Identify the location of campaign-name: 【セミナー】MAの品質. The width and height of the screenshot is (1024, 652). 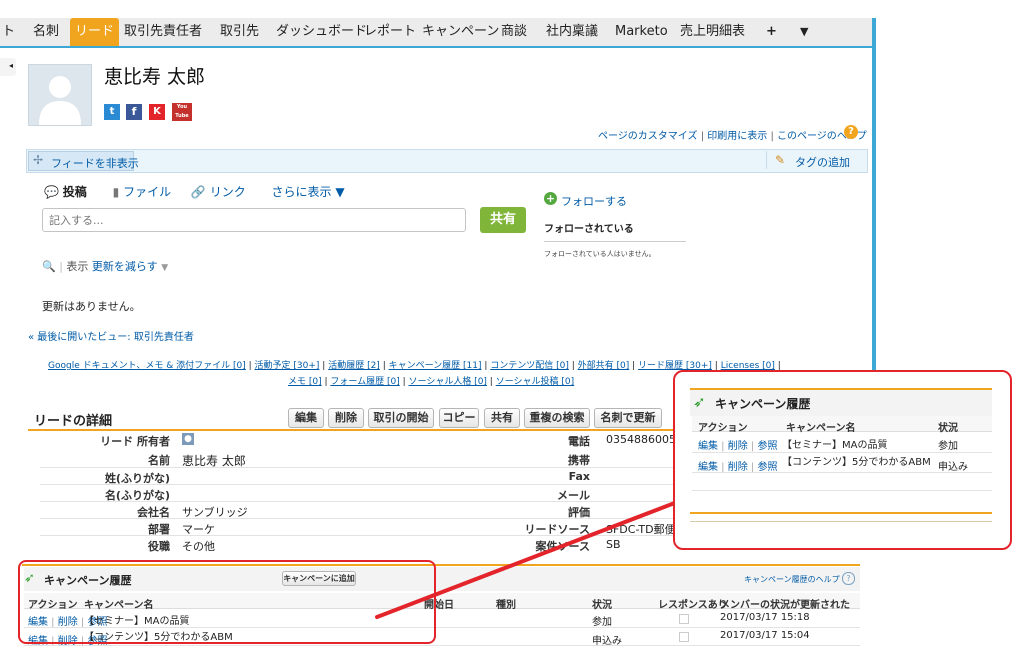
(834, 443).